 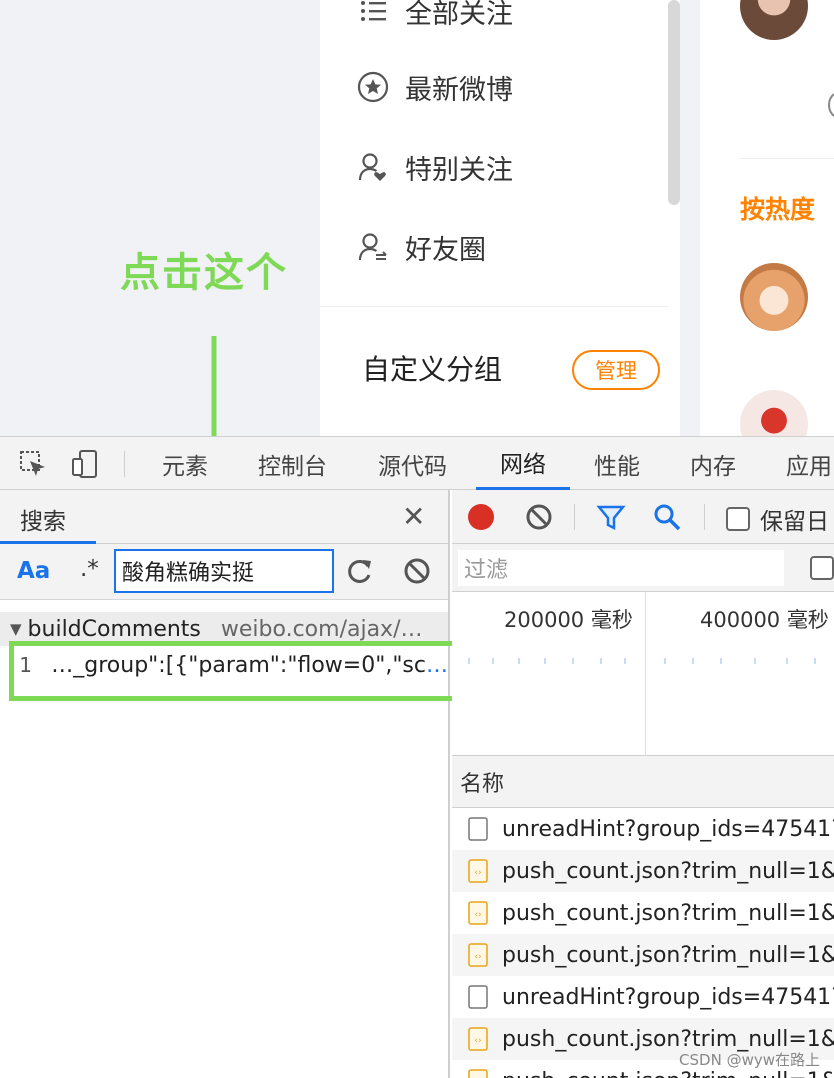 What do you see at coordinates (777, 208) in the screenshot?
I see `sort-by-hot: 按热度` at bounding box center [777, 208].